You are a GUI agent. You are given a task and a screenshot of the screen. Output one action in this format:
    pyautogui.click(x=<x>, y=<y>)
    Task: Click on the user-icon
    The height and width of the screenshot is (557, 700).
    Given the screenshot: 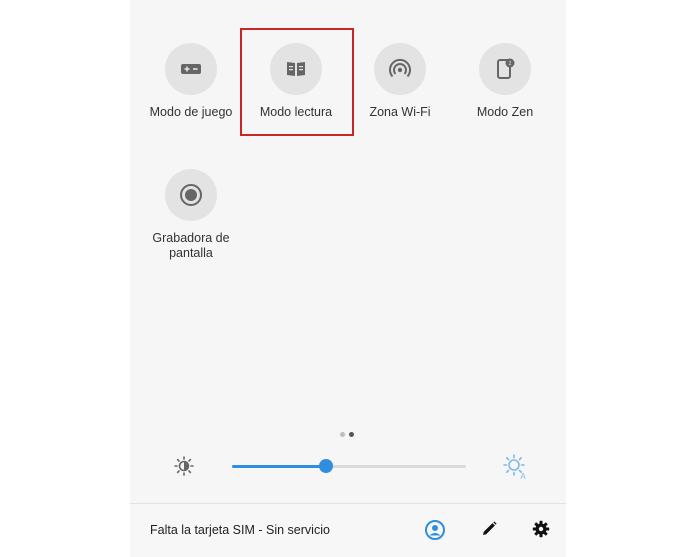 What is the action you would take?
    pyautogui.click(x=435, y=532)
    